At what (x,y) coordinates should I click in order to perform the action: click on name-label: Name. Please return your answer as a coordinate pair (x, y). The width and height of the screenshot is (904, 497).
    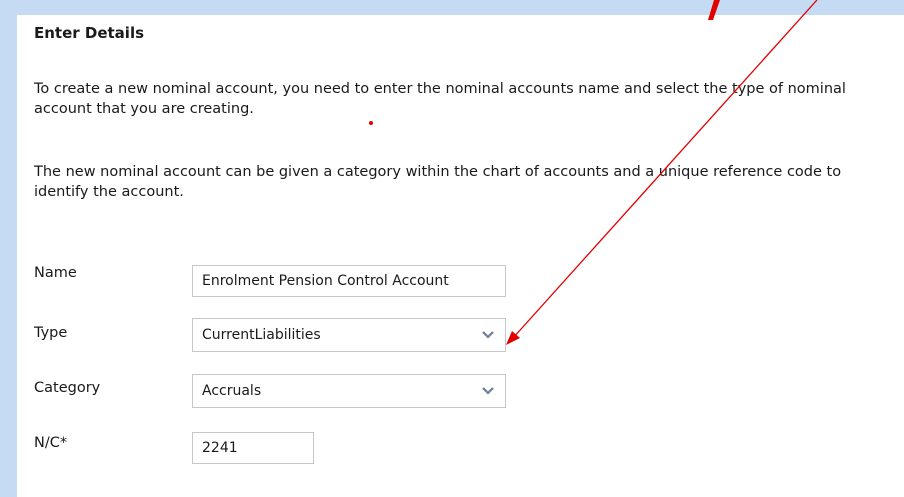
    Looking at the image, I should click on (55, 273).